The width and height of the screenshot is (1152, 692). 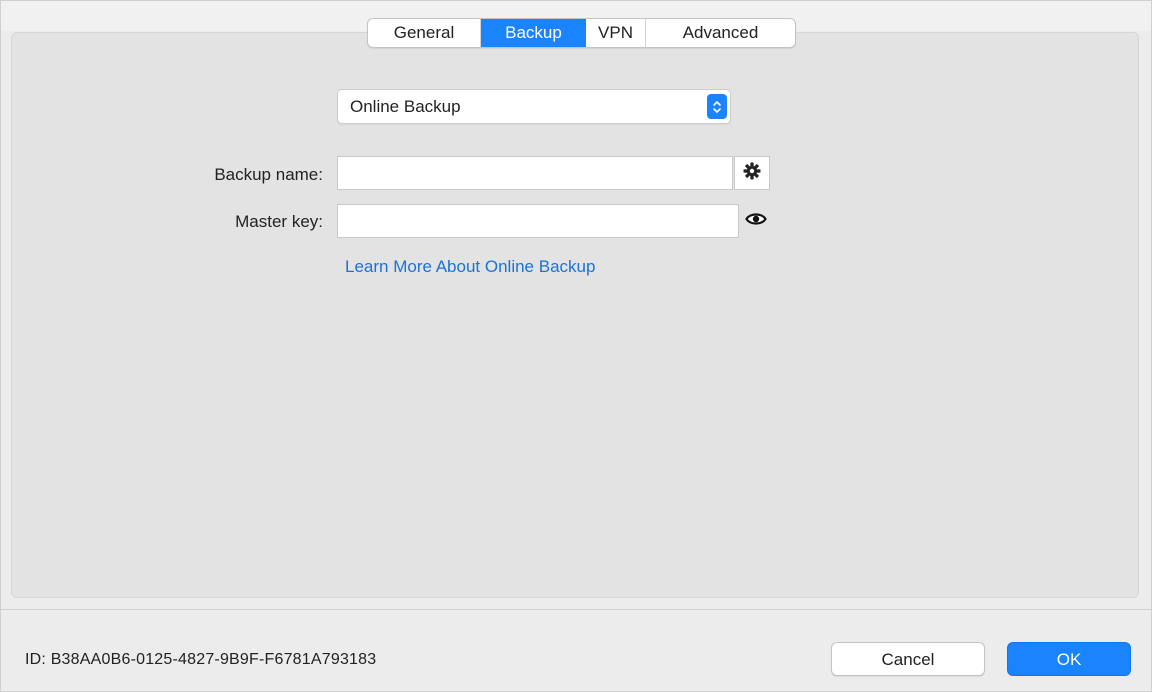 I want to click on tab-backup: Backup, so click(x=533, y=33).